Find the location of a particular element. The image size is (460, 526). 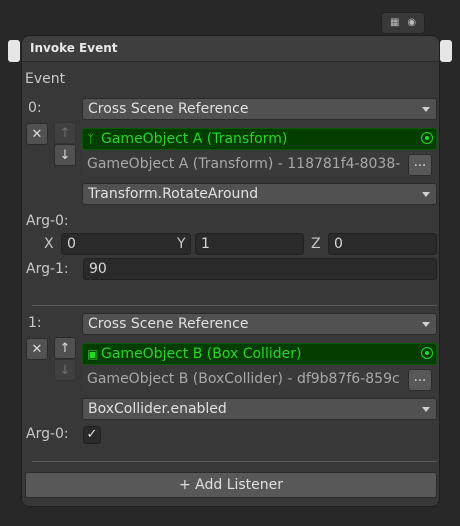

listener-1-arg0-checkbox: ✓ is located at coordinates (92, 435).